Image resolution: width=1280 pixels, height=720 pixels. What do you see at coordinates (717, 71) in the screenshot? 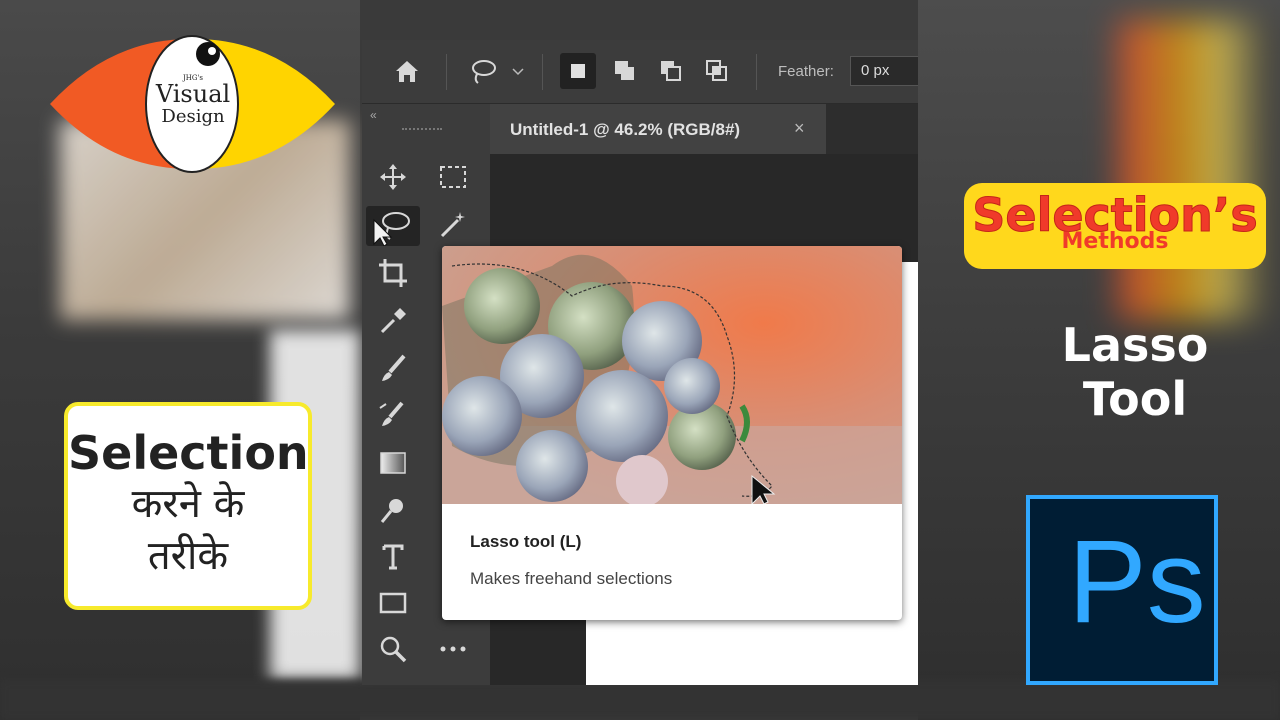
I see `intersect-selection-icon` at bounding box center [717, 71].